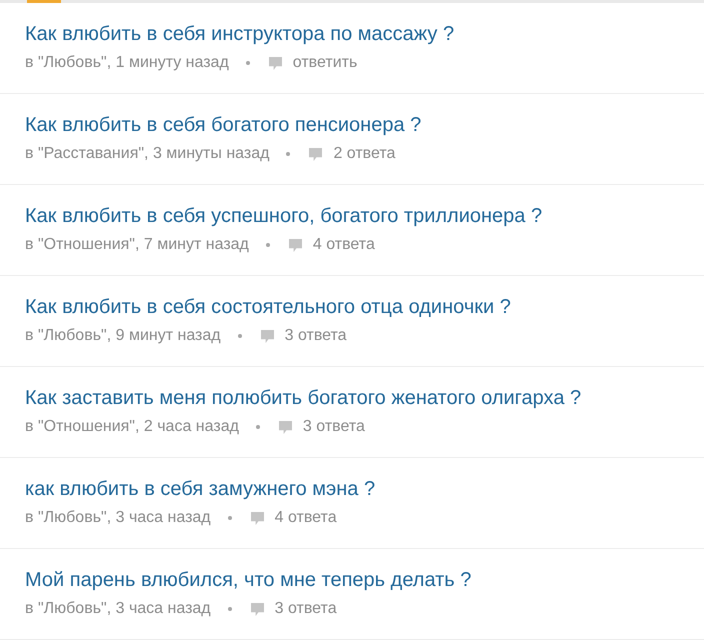 This screenshot has width=704, height=640. Describe the element at coordinates (364, 154) in the screenshot. I see `answers-link: 2 ответа` at that location.